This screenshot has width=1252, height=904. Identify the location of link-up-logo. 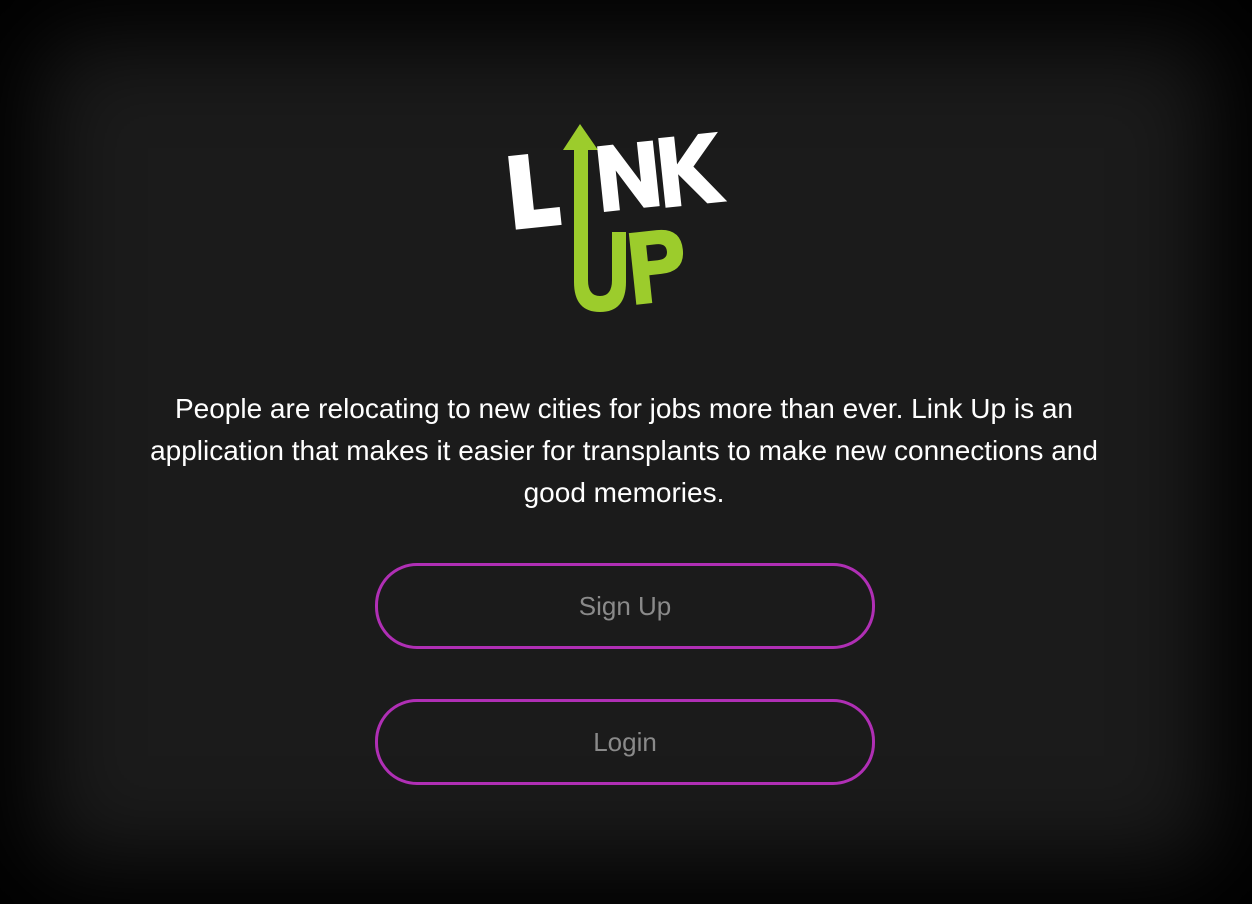
(630, 217).